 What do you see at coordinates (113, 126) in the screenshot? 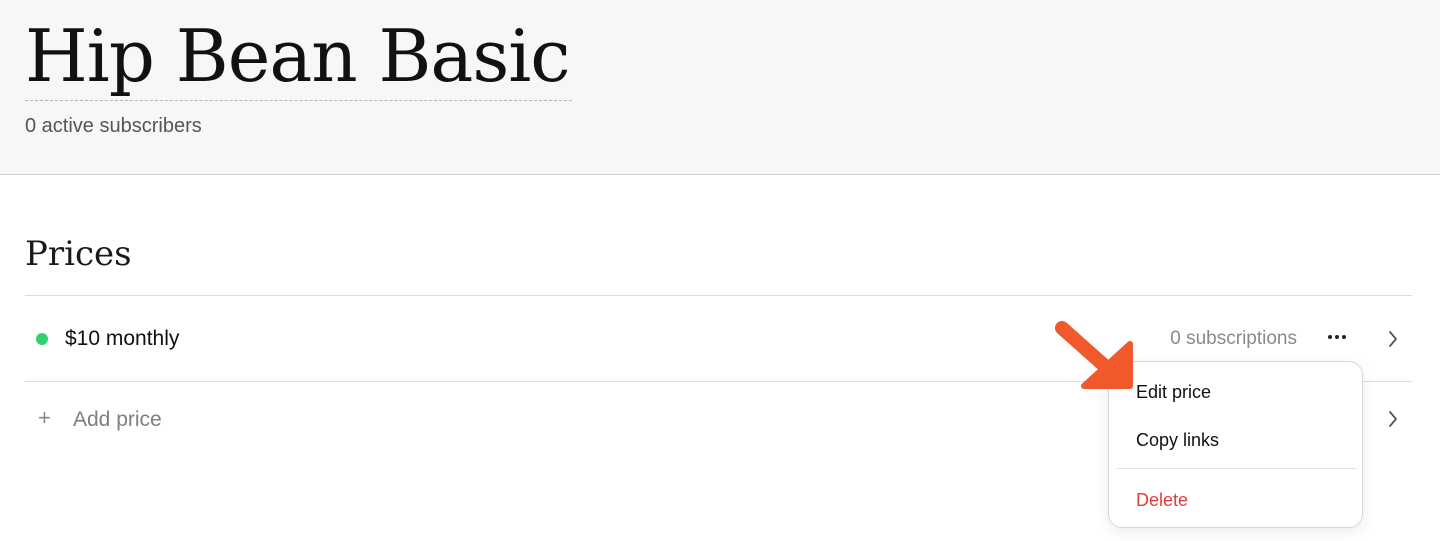
I see `active-subscribers-count: 0 active subscribers` at bounding box center [113, 126].